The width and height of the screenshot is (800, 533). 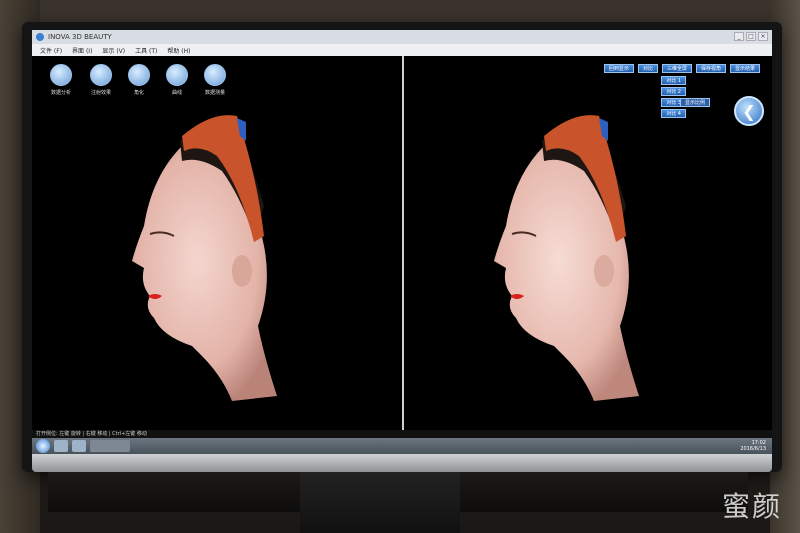 What do you see at coordinates (79, 446) in the screenshot?
I see `app-taskbar-icon` at bounding box center [79, 446].